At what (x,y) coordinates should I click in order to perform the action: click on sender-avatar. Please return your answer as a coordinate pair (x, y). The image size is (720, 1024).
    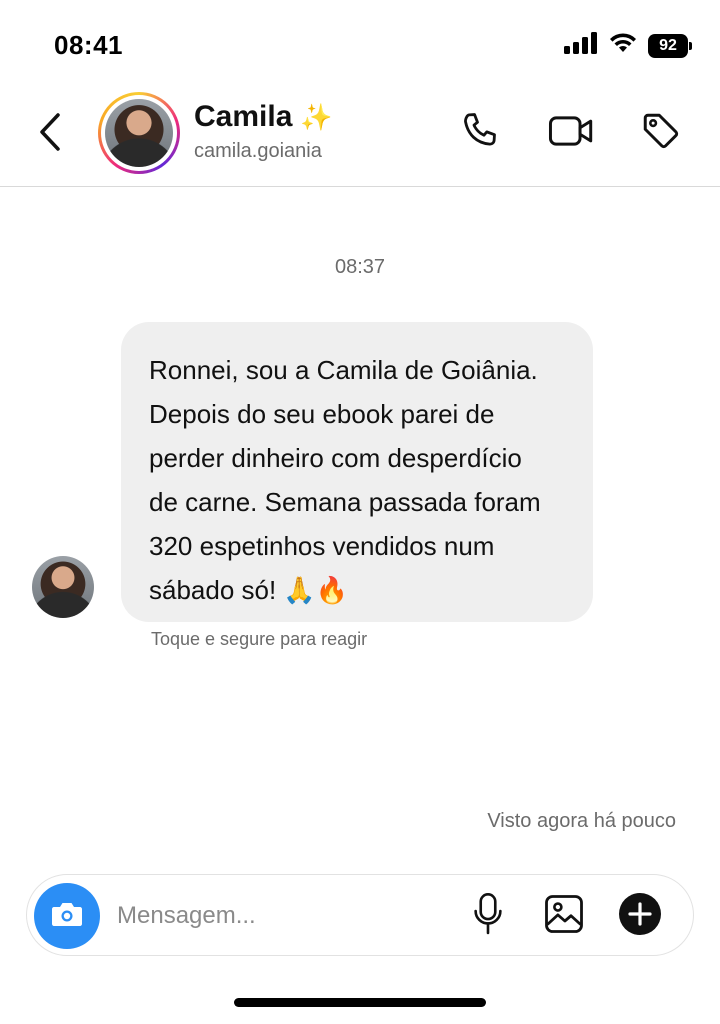
    Looking at the image, I should click on (63, 587).